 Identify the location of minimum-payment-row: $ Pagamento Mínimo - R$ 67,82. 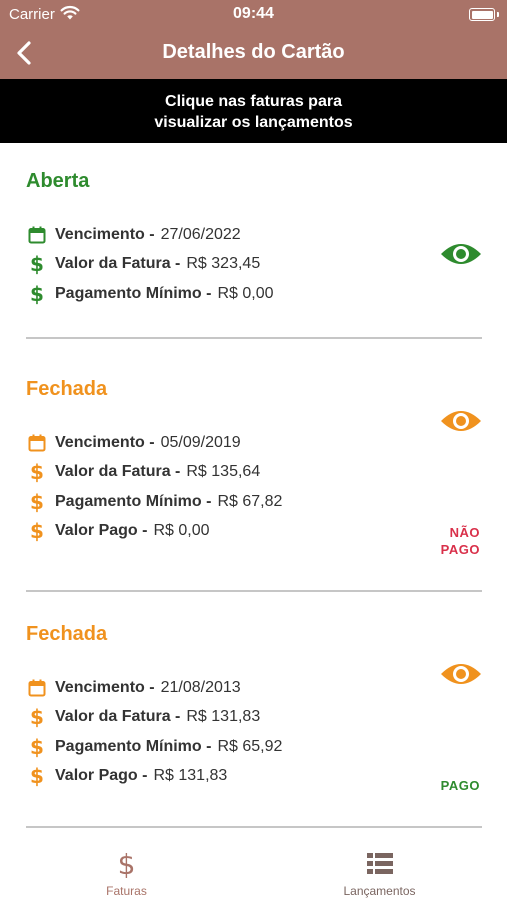
(154, 502).